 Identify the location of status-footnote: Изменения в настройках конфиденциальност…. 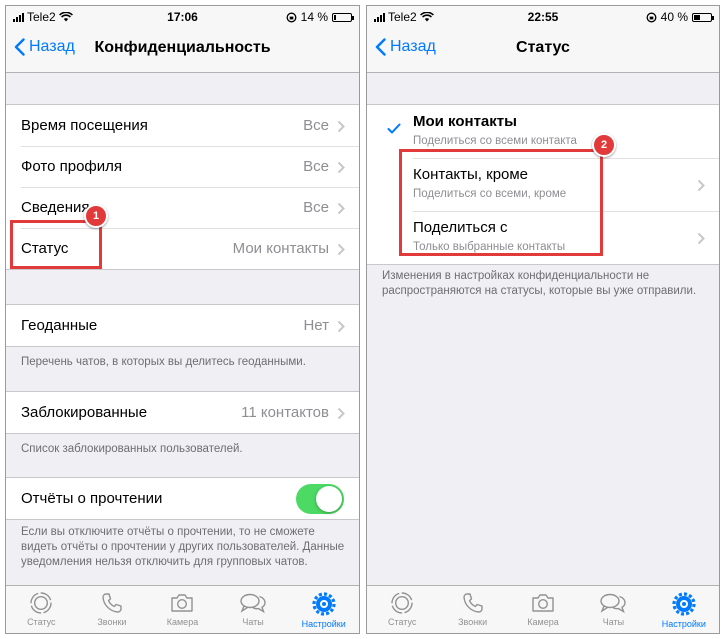
(539, 283).